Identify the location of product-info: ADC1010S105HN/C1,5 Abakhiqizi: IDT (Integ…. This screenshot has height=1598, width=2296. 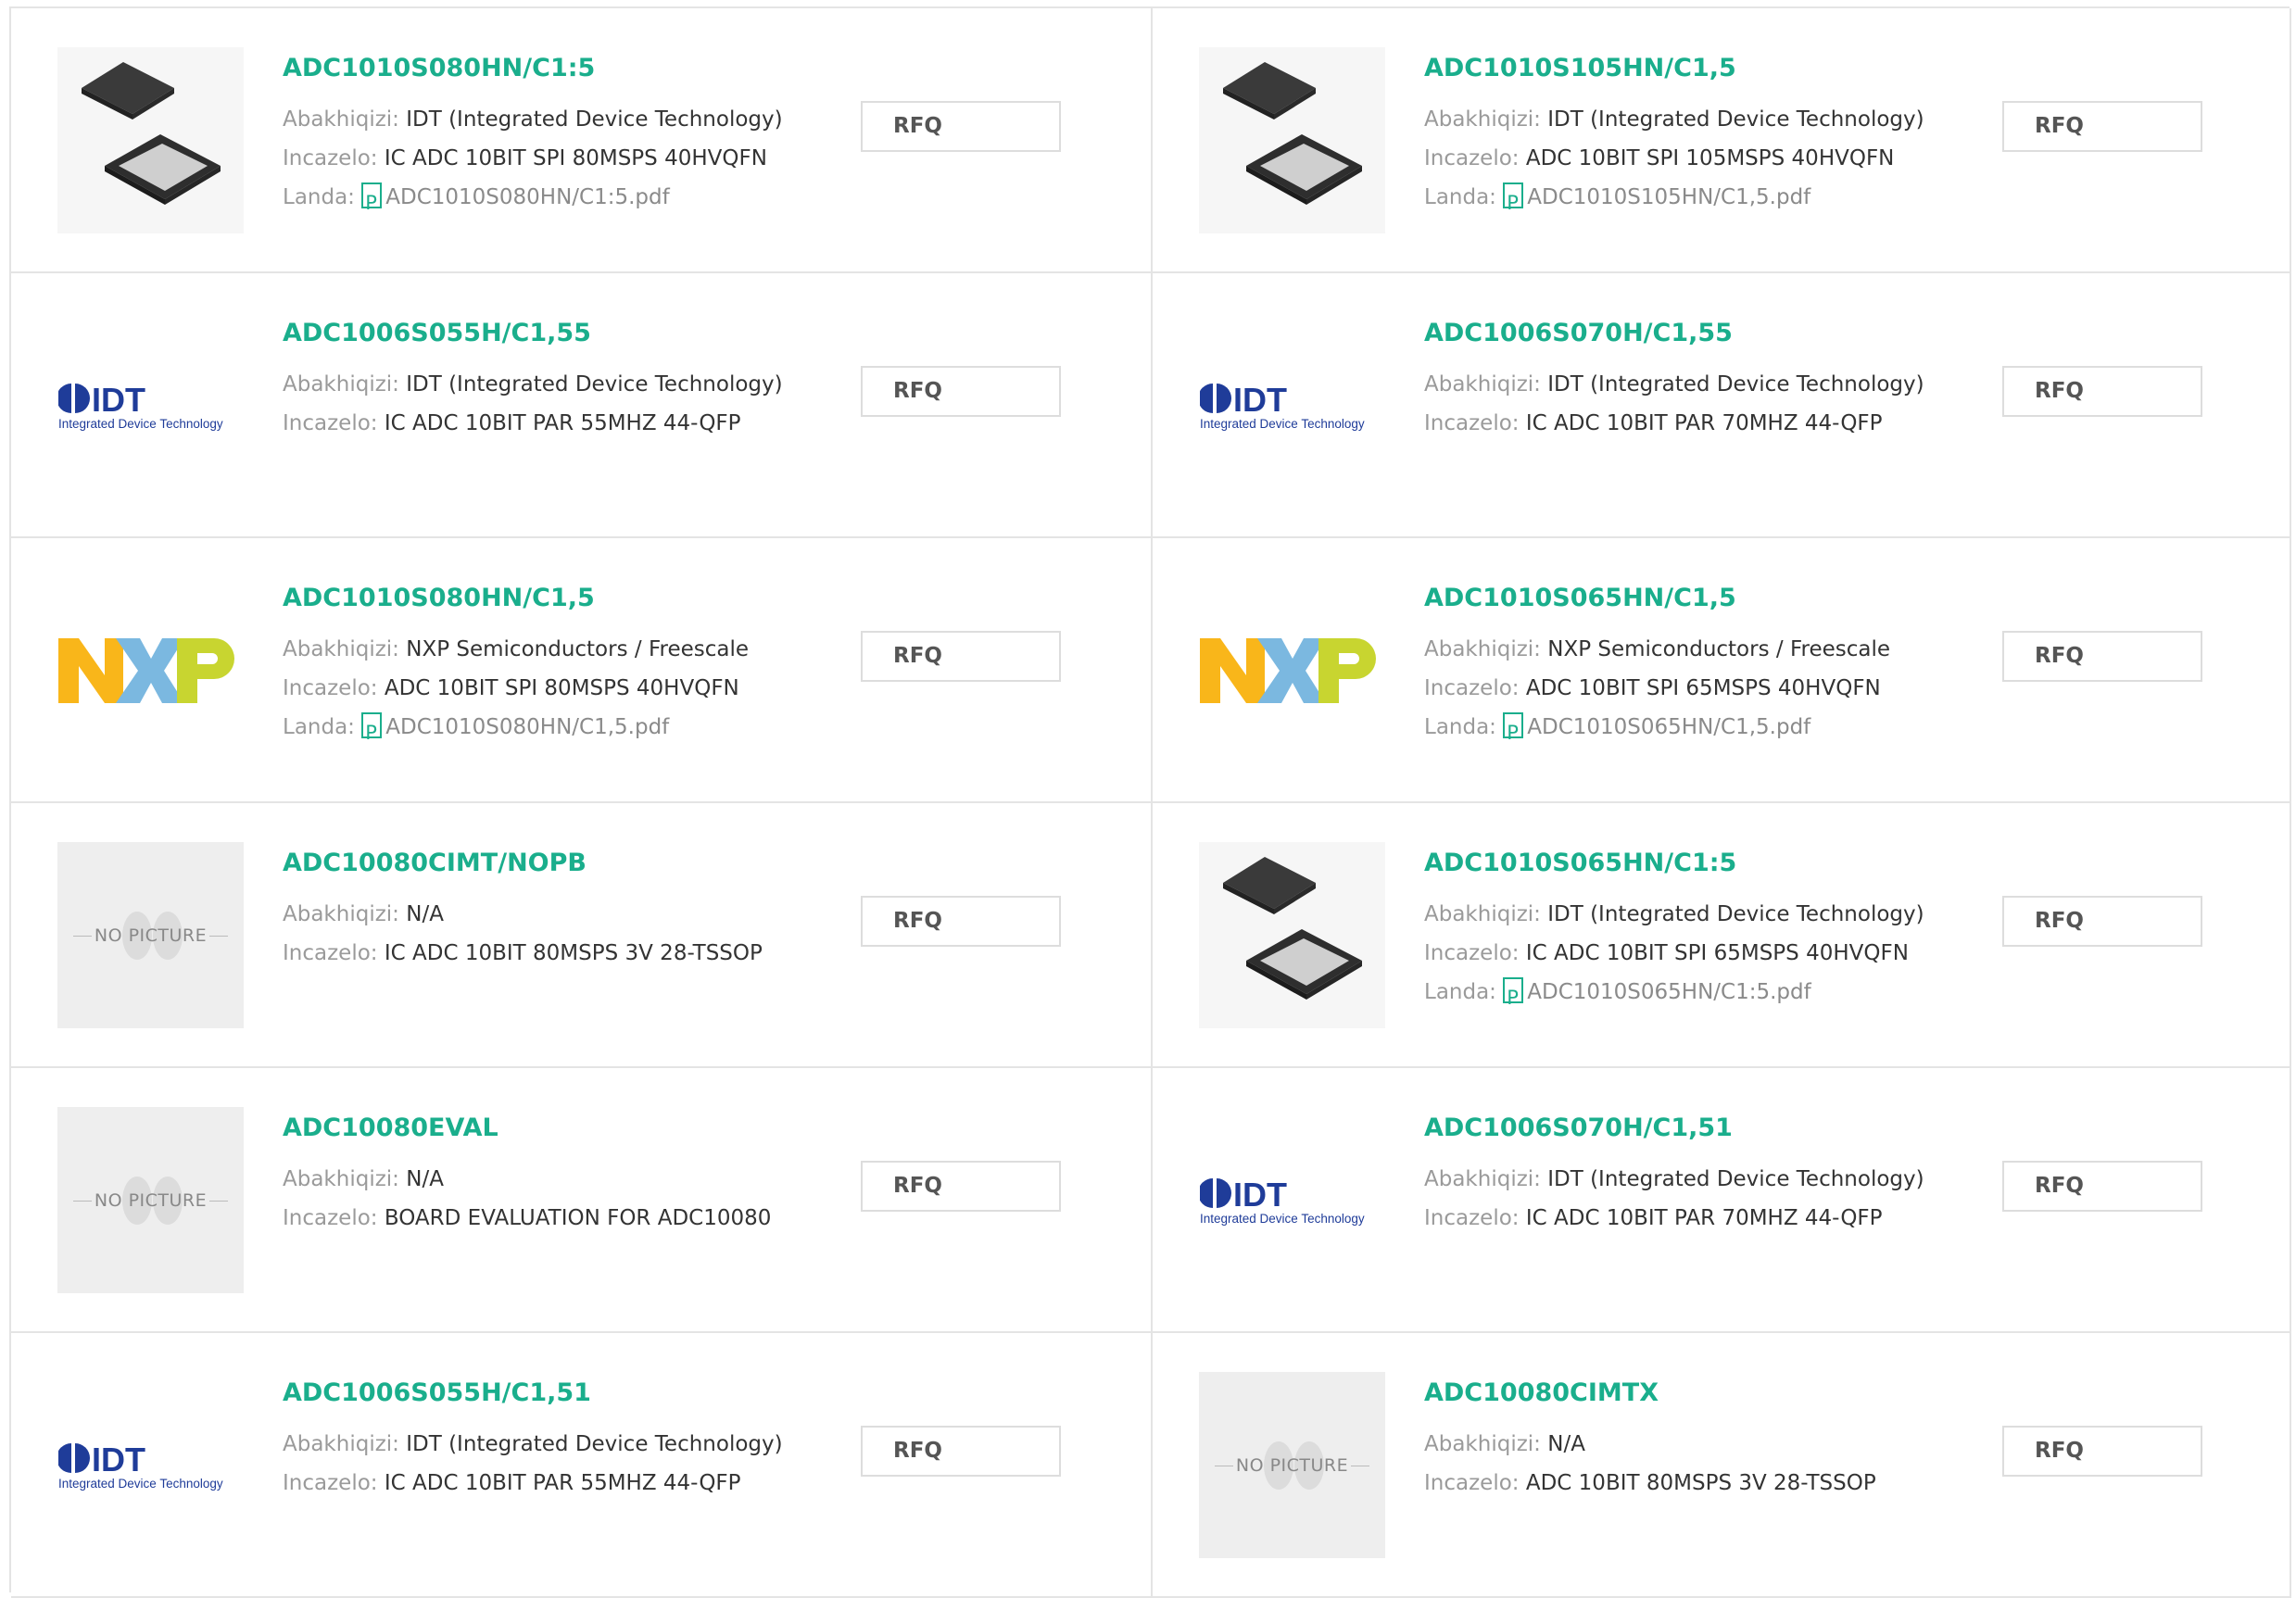
(1684, 138).